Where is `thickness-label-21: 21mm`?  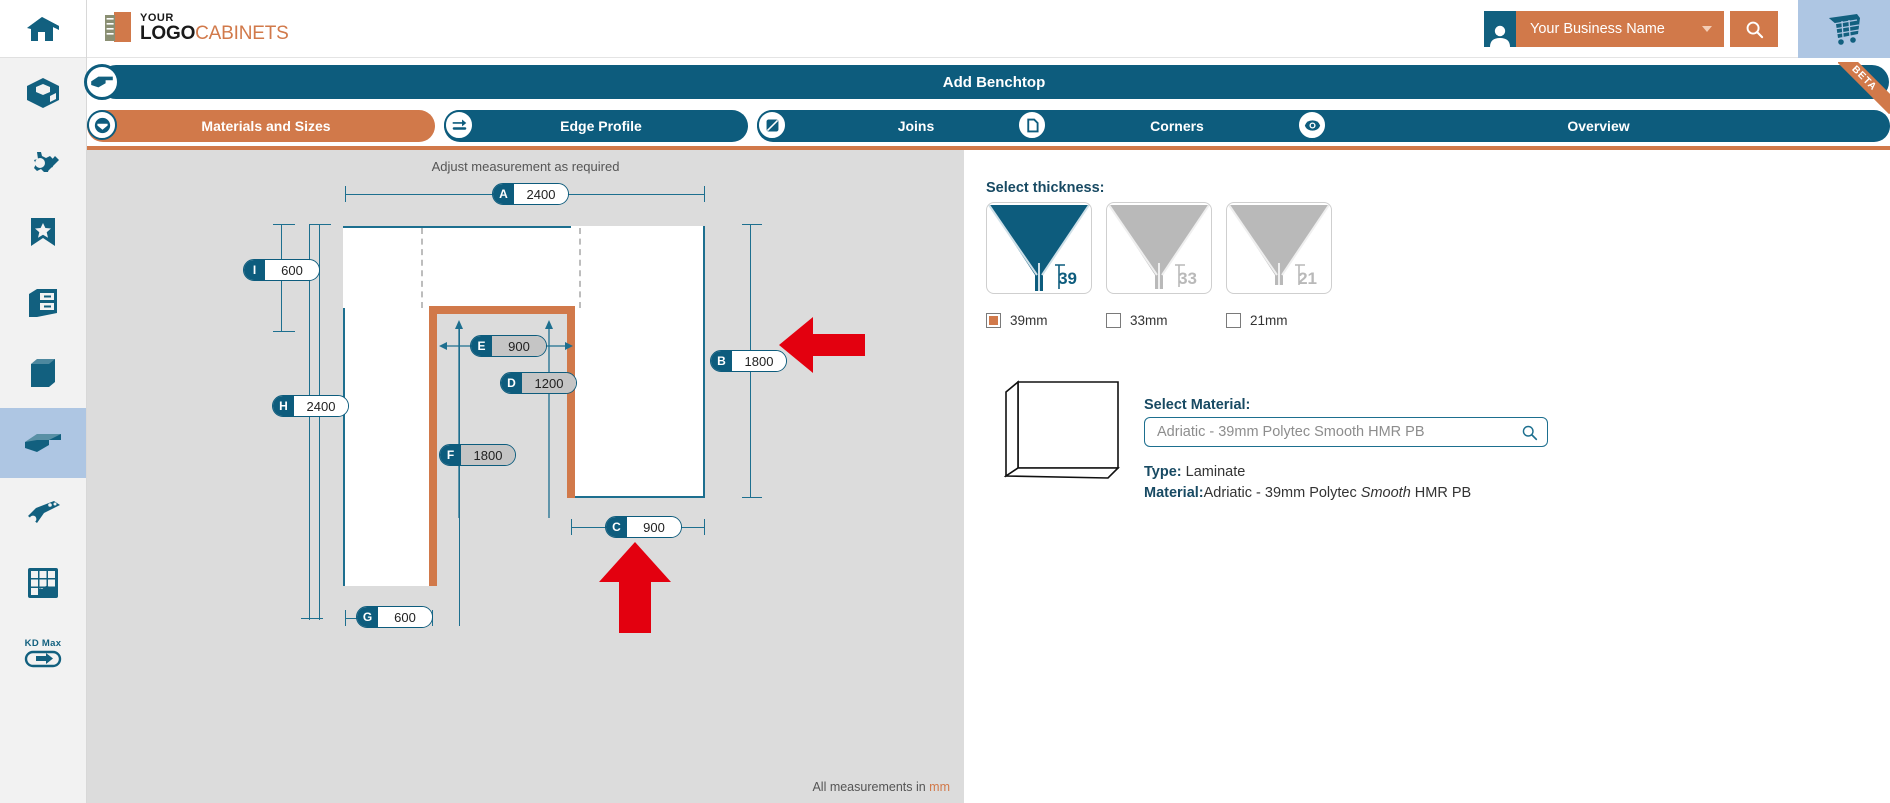 thickness-label-21: 21mm is located at coordinates (1269, 320).